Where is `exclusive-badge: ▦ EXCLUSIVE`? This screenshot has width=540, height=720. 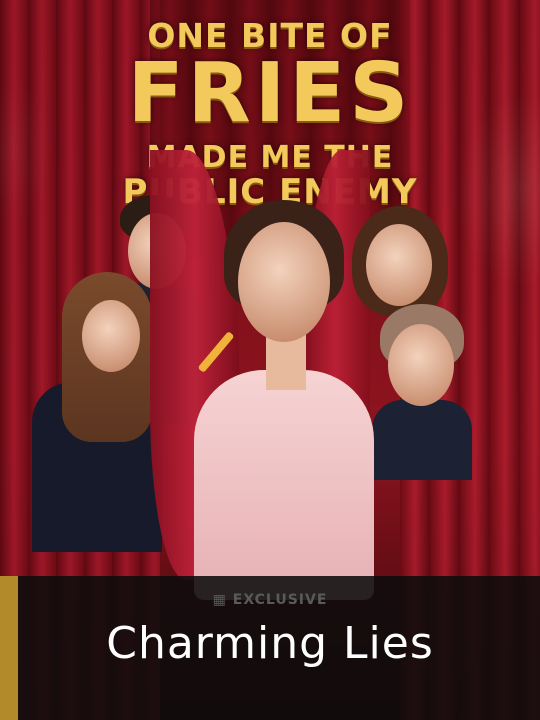 exclusive-badge: ▦ EXCLUSIVE is located at coordinates (270, 600).